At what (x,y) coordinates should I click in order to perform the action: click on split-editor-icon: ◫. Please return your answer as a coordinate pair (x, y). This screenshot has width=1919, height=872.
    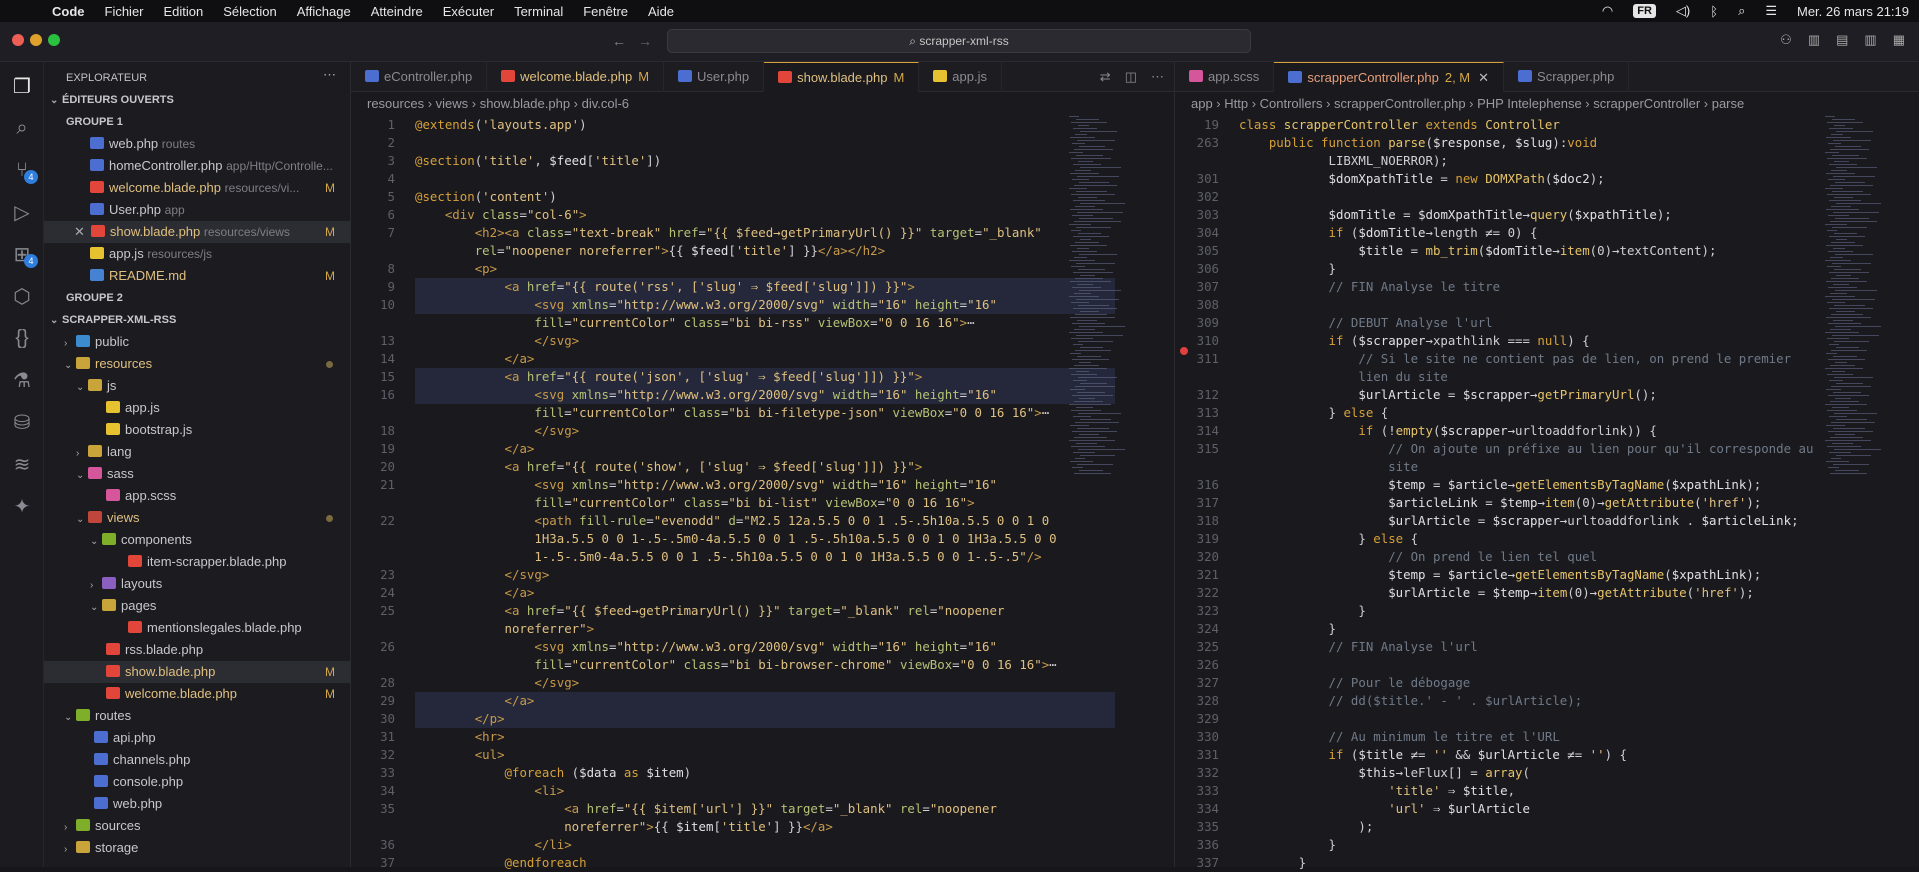
    Looking at the image, I should click on (1131, 77).